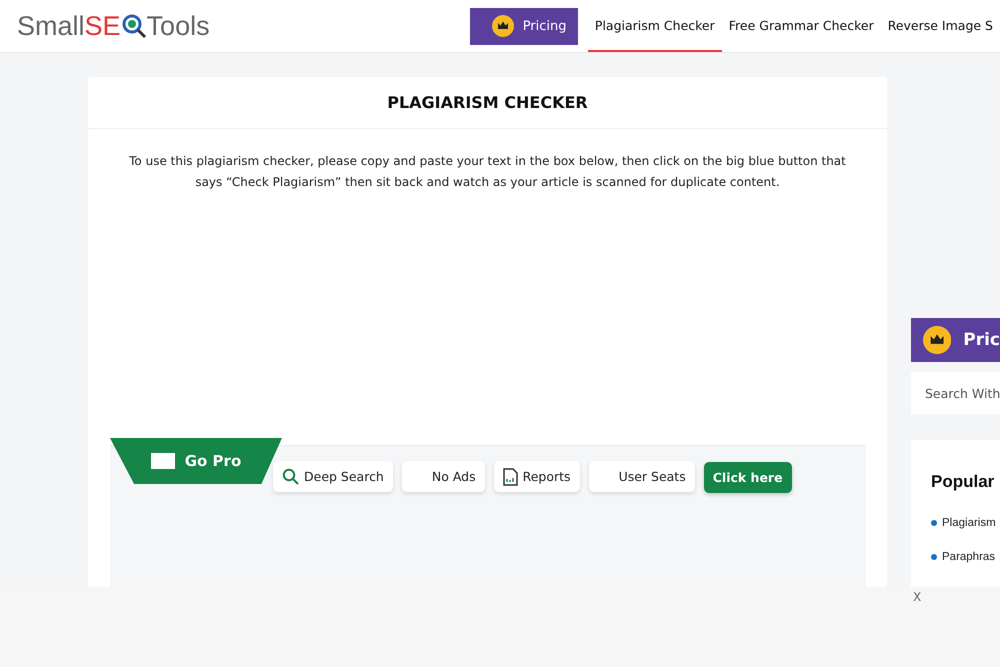 Image resolution: width=1000 pixels, height=667 pixels. I want to click on magnifier-icon, so click(133, 26).